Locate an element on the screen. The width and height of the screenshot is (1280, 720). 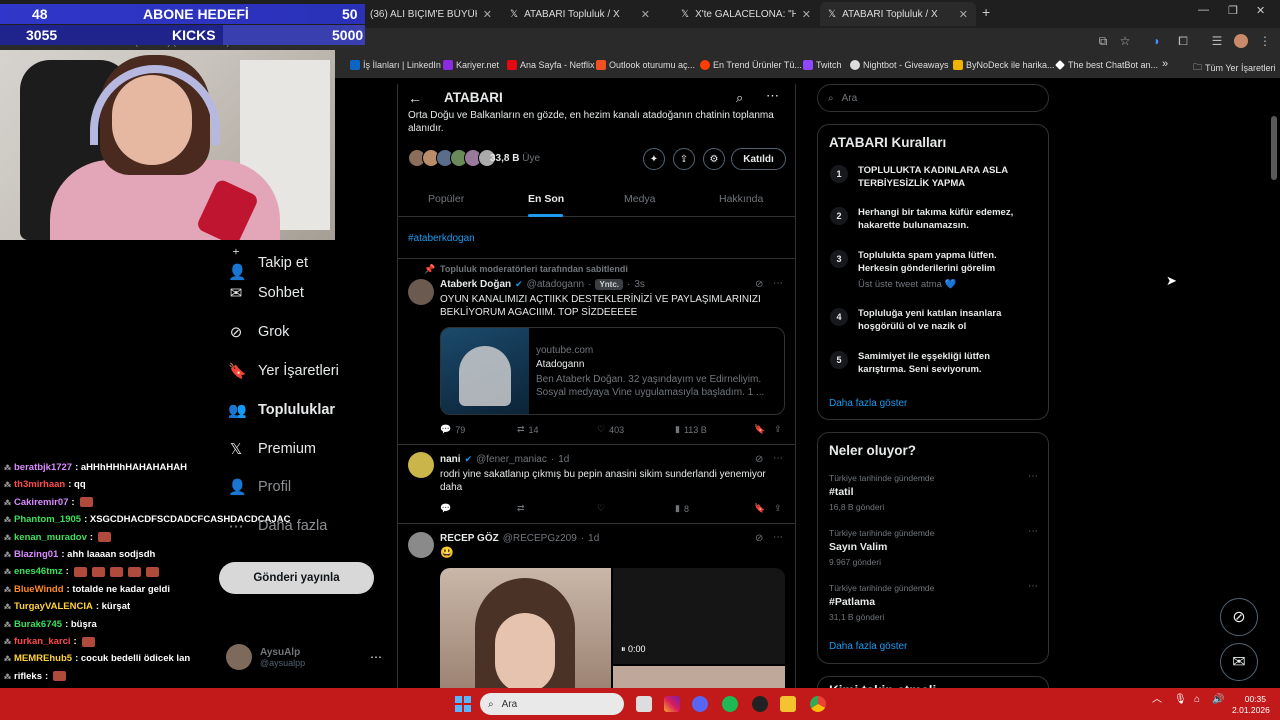
network-icon: ⌂ is located at coordinates (1197, 699).